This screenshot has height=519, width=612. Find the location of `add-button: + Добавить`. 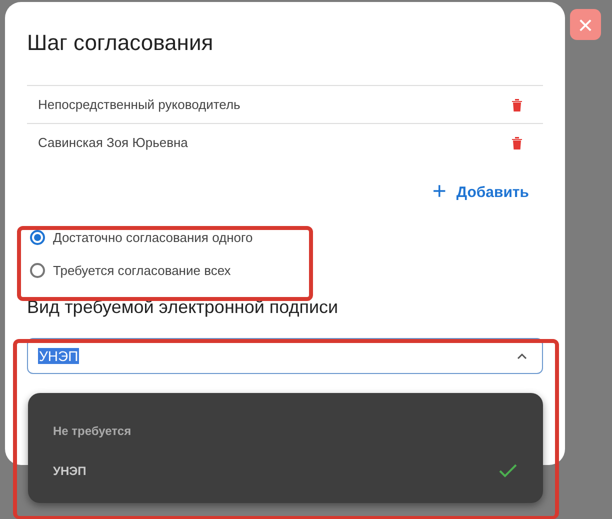

add-button: + Добавить is located at coordinates (480, 192).